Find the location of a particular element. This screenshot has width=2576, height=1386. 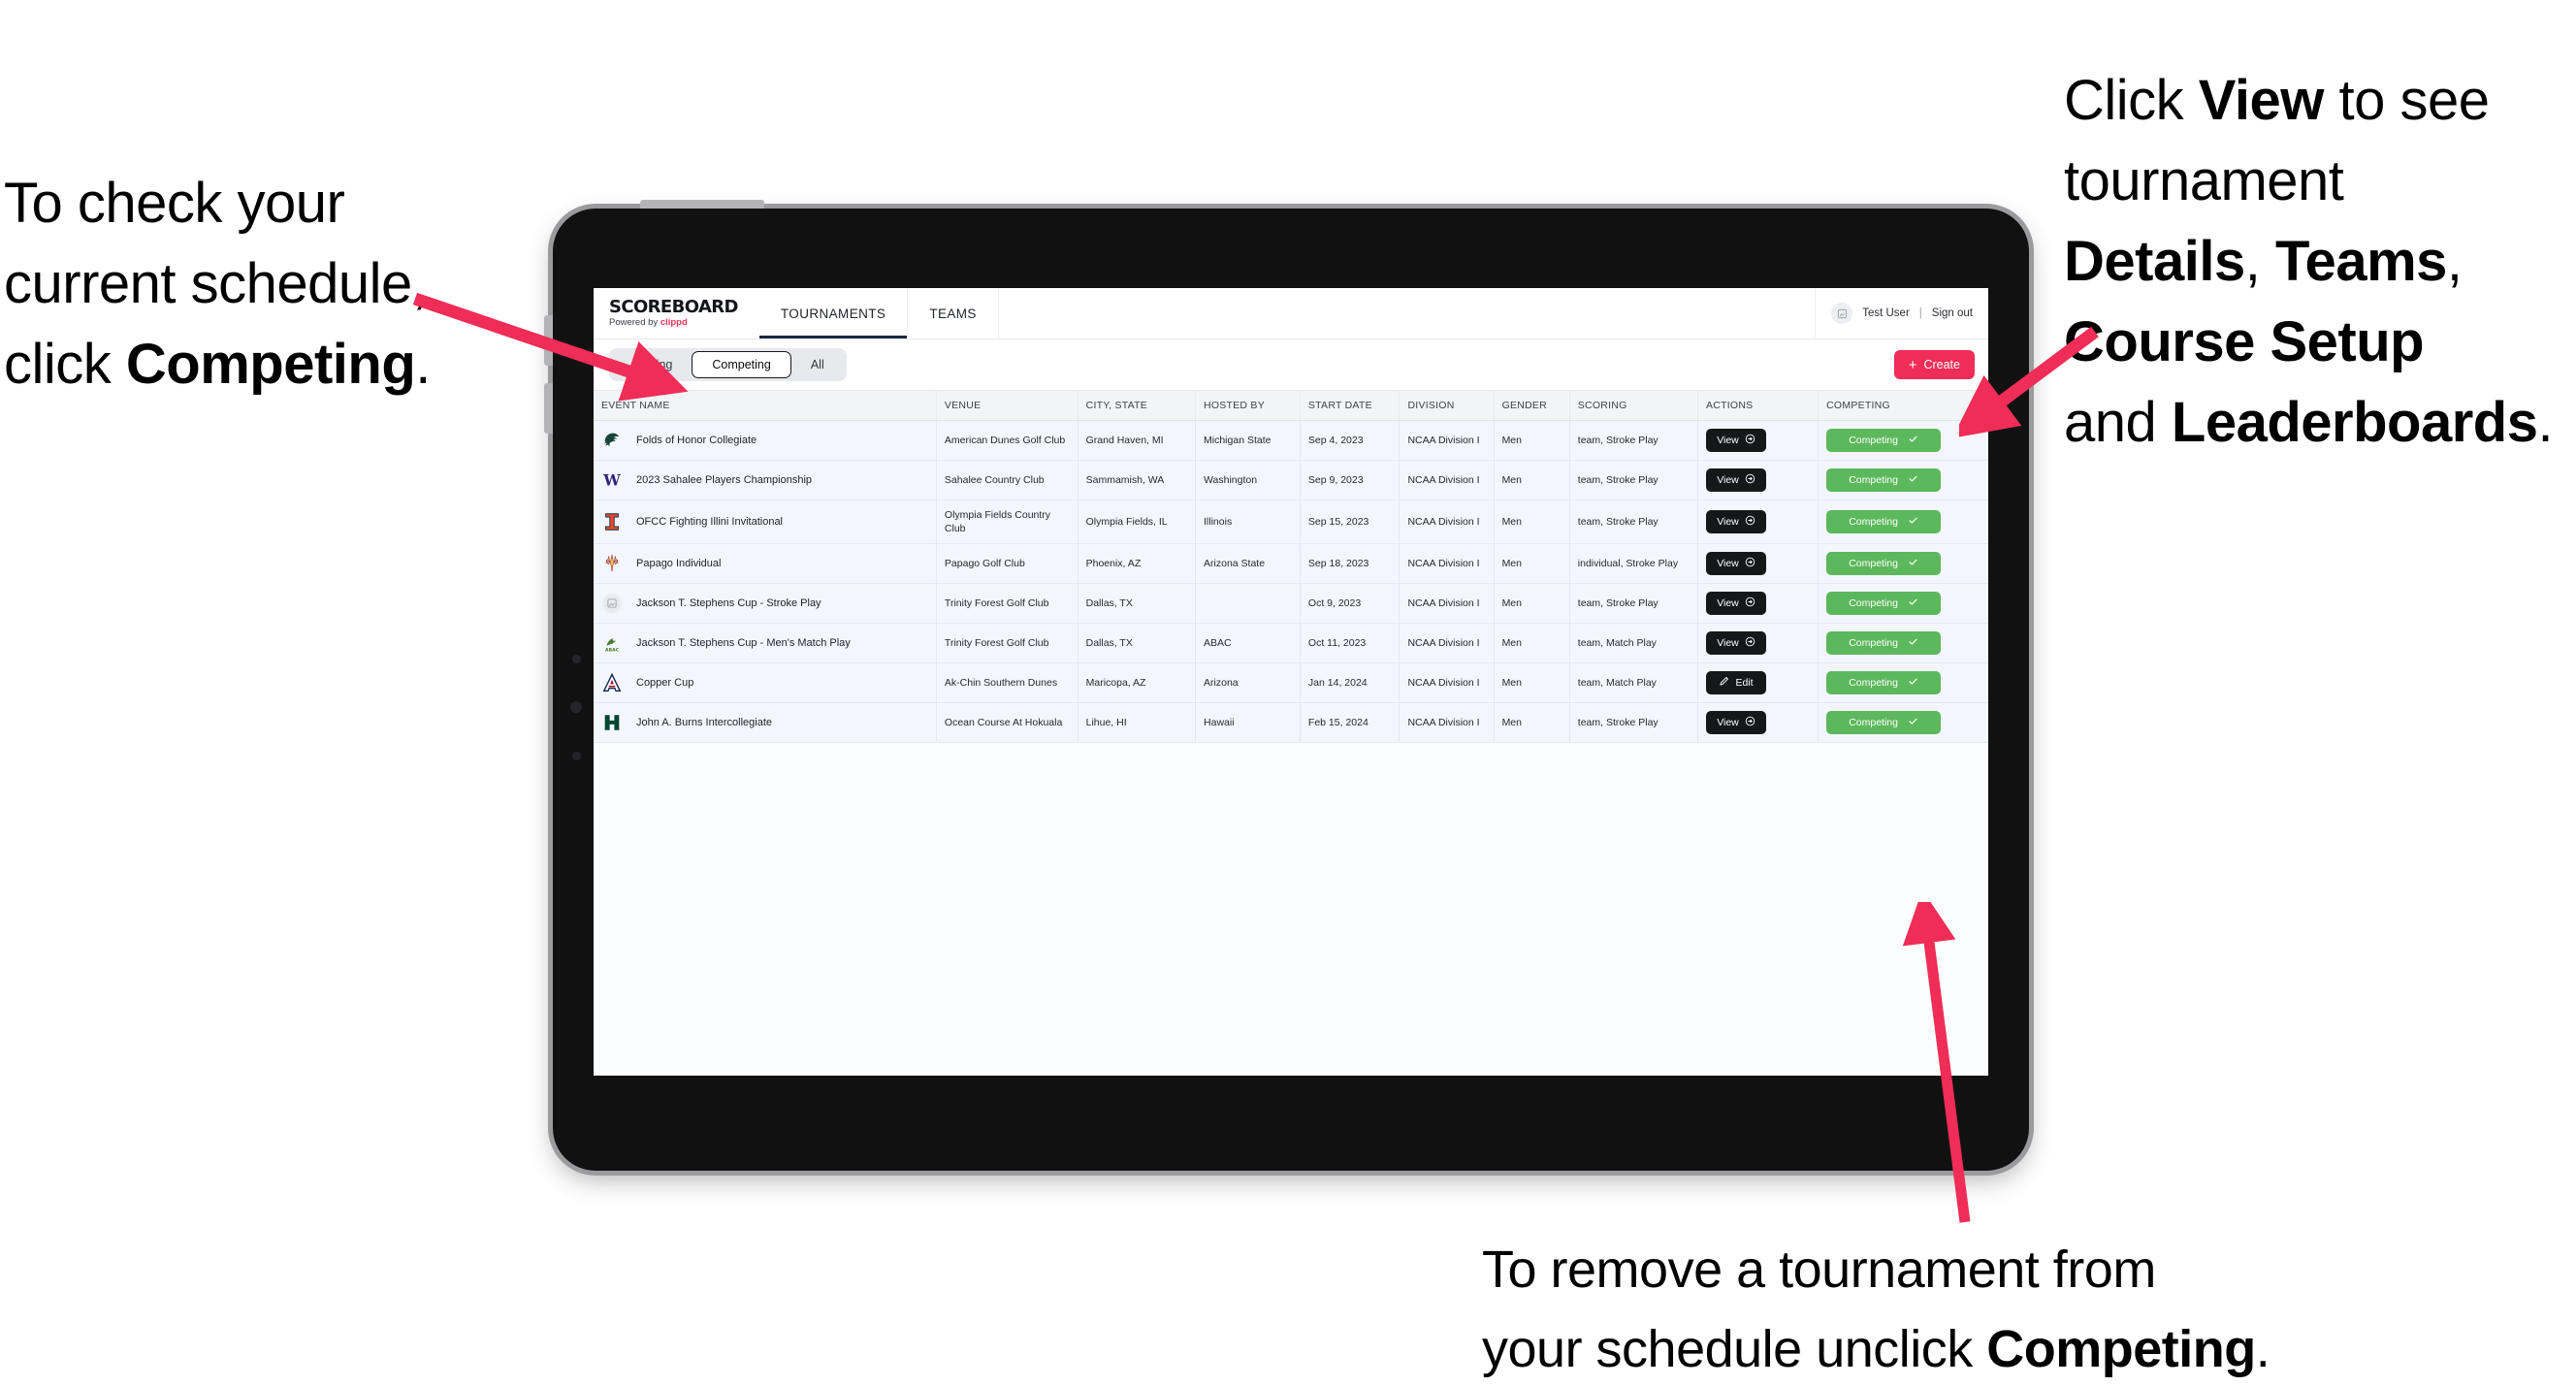

create-button: + Create is located at coordinates (1934, 364).